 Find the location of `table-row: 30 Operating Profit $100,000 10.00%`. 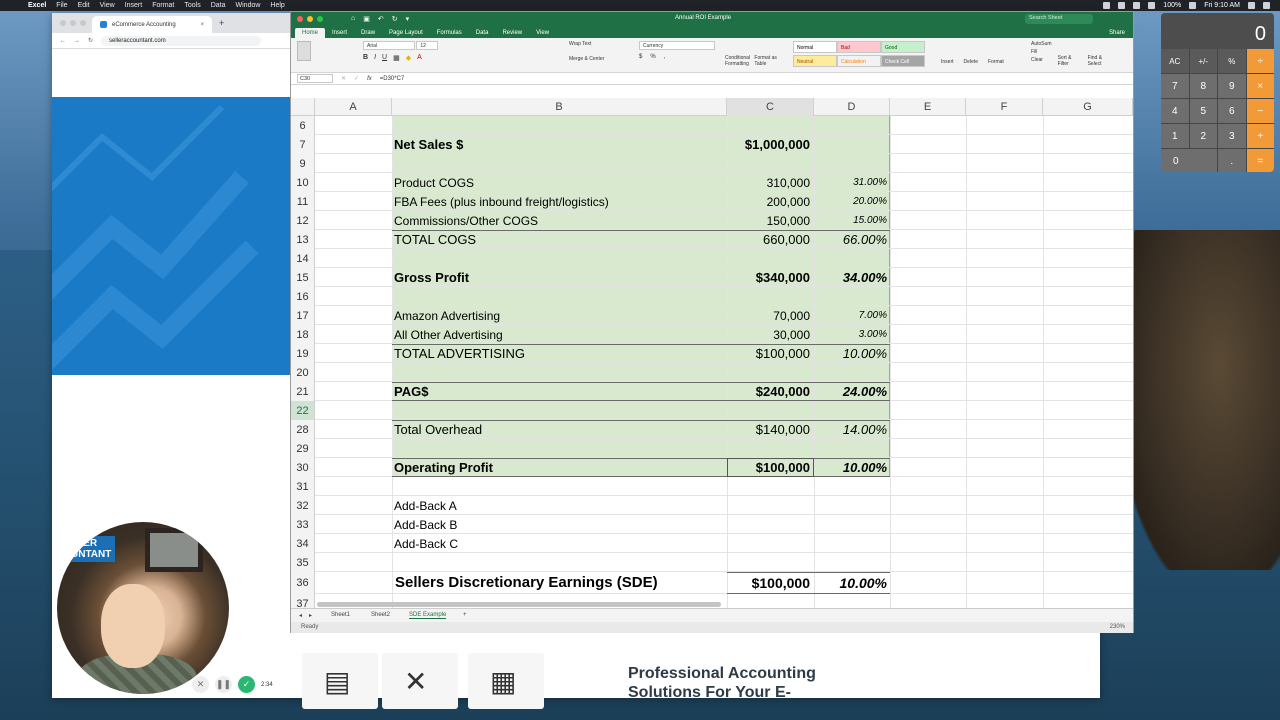

table-row: 30 Operating Profit $100,000 10.00% is located at coordinates (712, 467).